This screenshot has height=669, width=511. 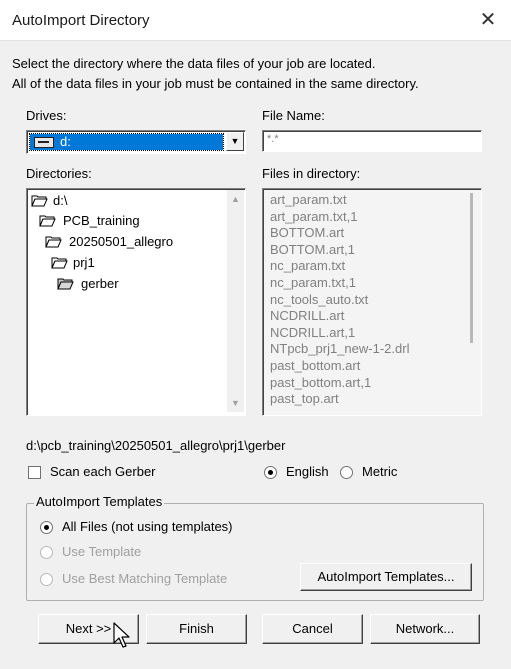 What do you see at coordinates (46, 579) in the screenshot?
I see `use-best-template-radio` at bounding box center [46, 579].